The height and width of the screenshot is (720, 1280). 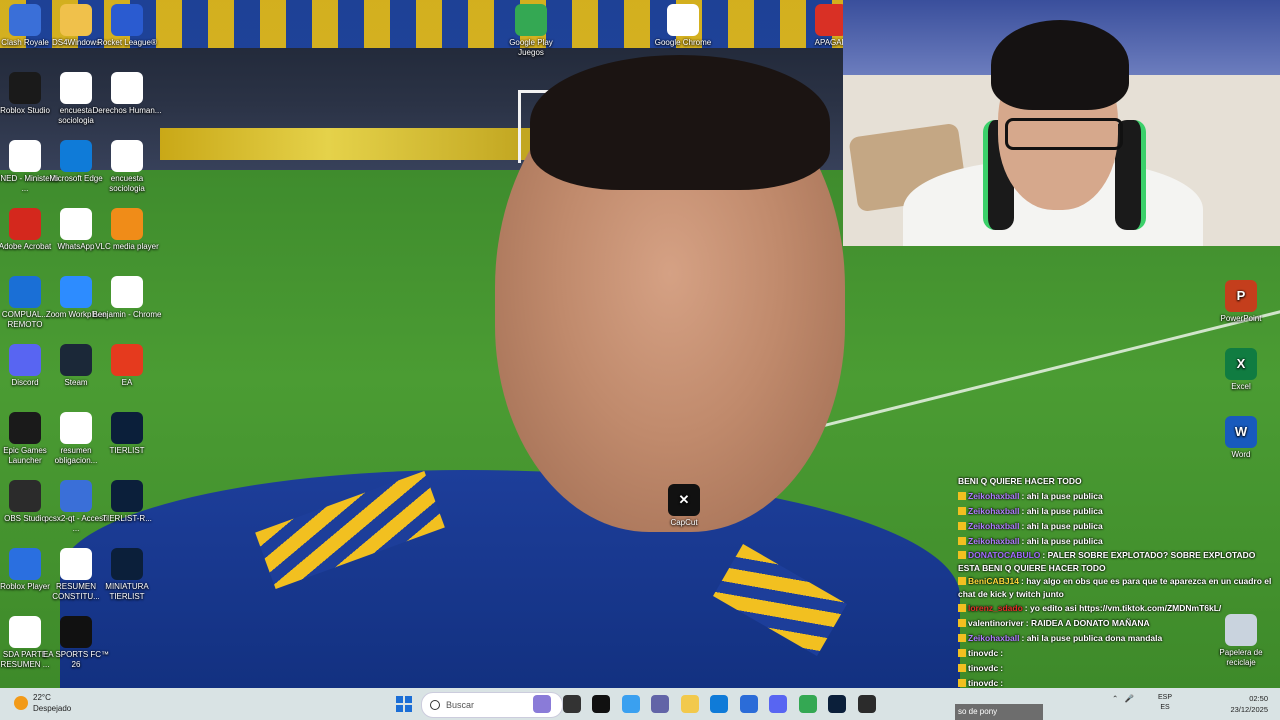 What do you see at coordinates (127, 26) in the screenshot?
I see `desktop-icon: Rocket League®` at bounding box center [127, 26].